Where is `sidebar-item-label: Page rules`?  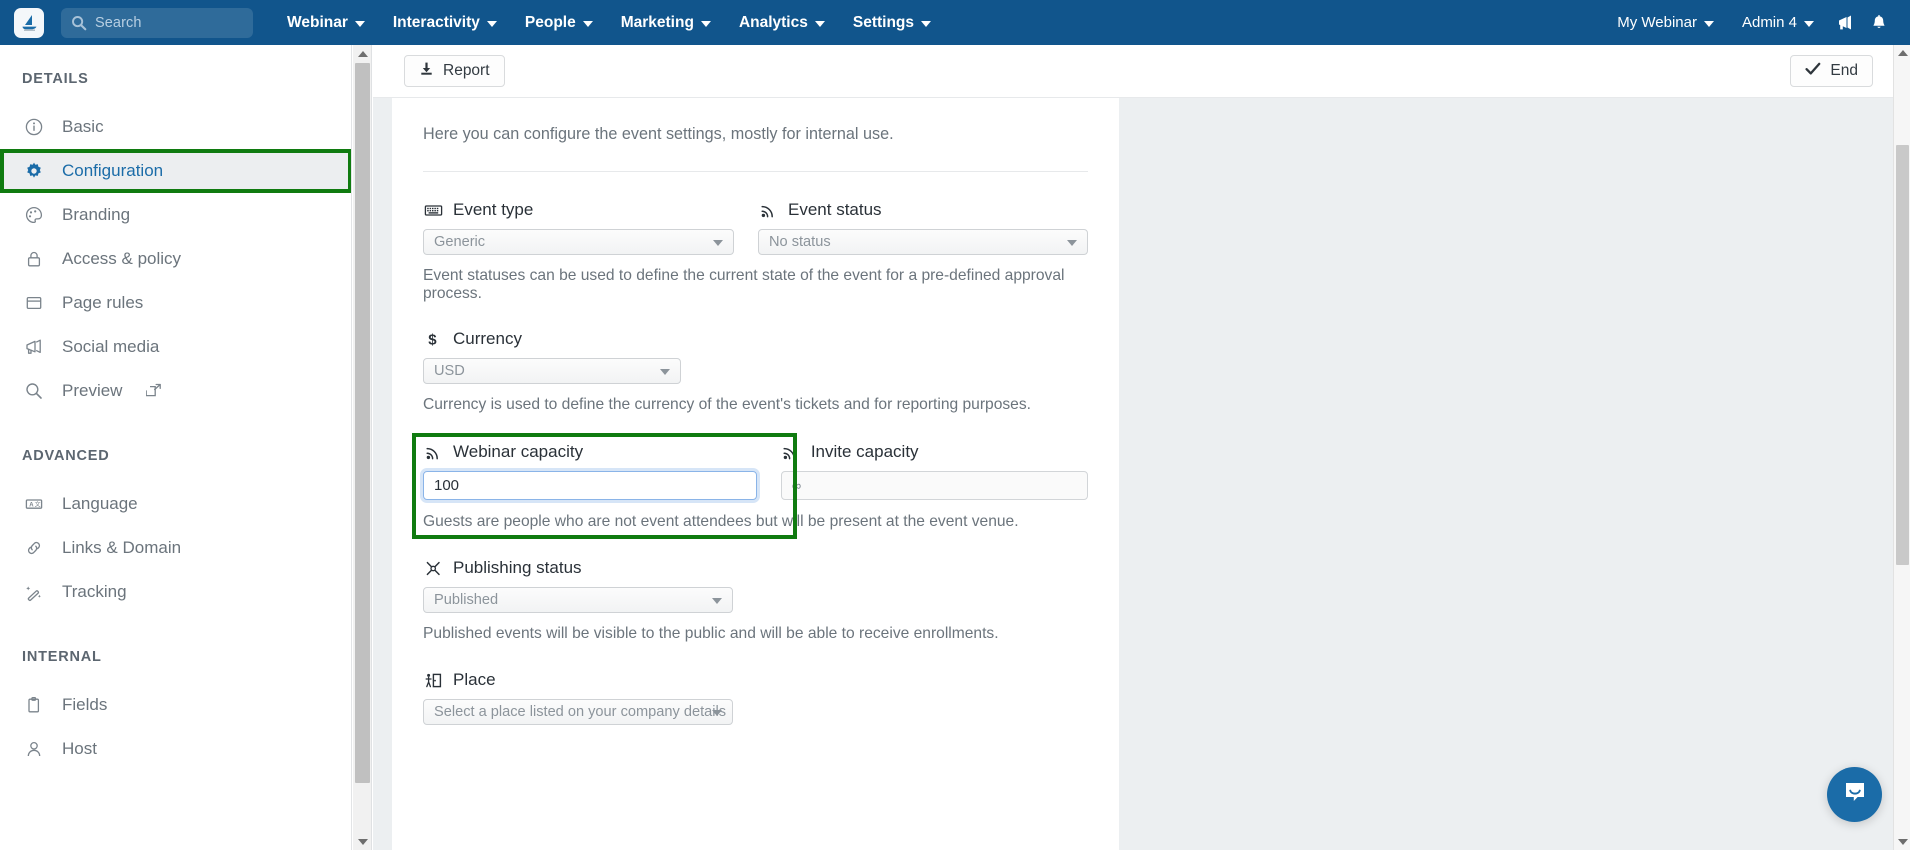
sidebar-item-label: Page rules is located at coordinates (103, 302).